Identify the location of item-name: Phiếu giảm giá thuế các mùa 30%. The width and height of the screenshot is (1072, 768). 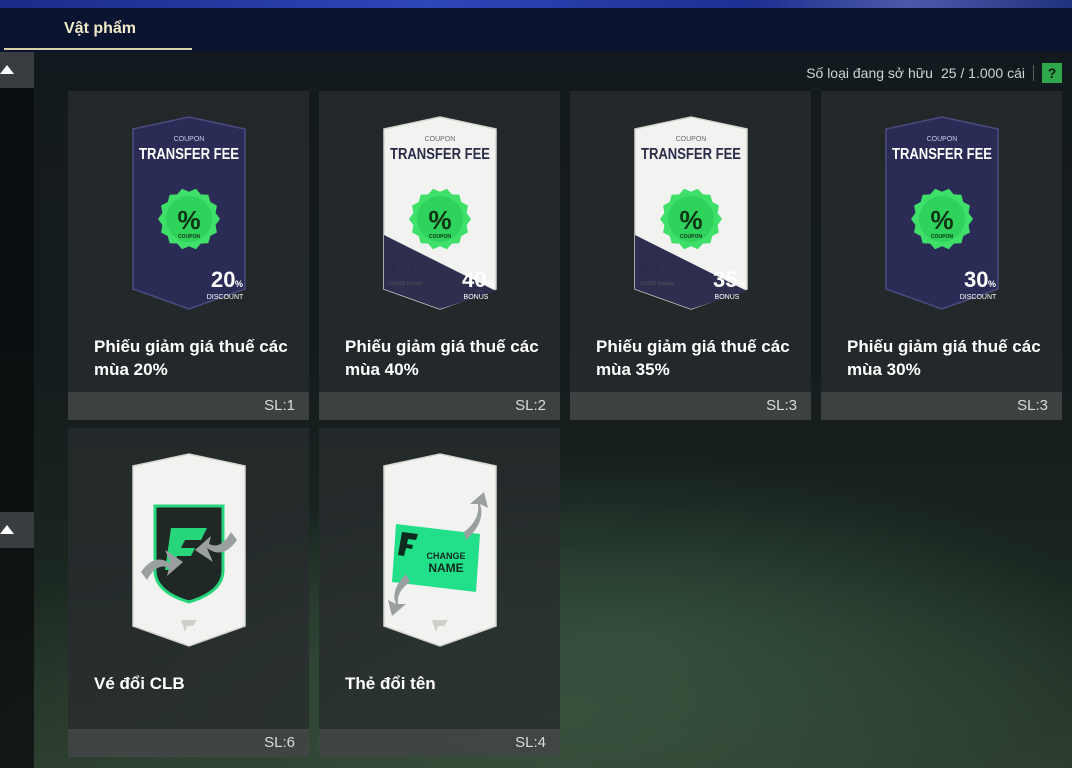
(944, 358).